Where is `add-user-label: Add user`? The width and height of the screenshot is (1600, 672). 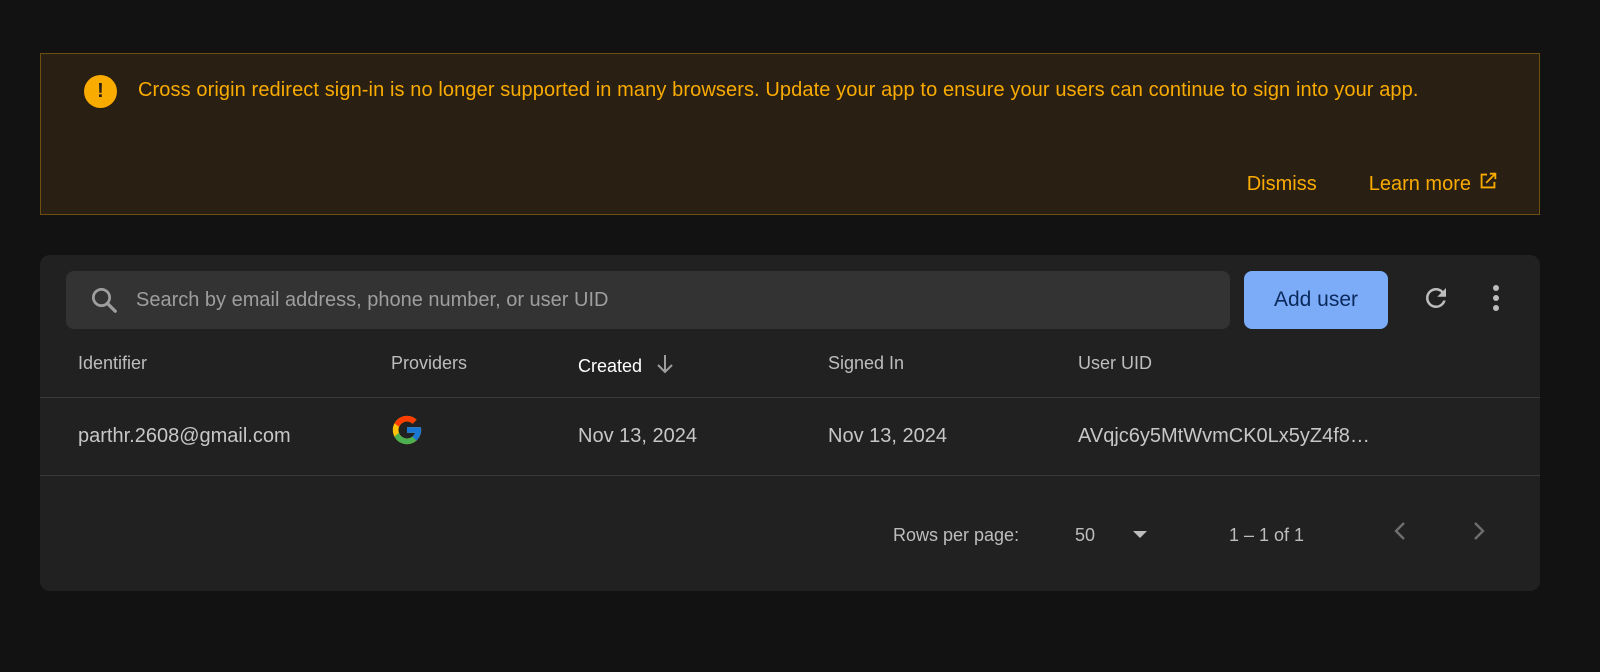 add-user-label: Add user is located at coordinates (1316, 299).